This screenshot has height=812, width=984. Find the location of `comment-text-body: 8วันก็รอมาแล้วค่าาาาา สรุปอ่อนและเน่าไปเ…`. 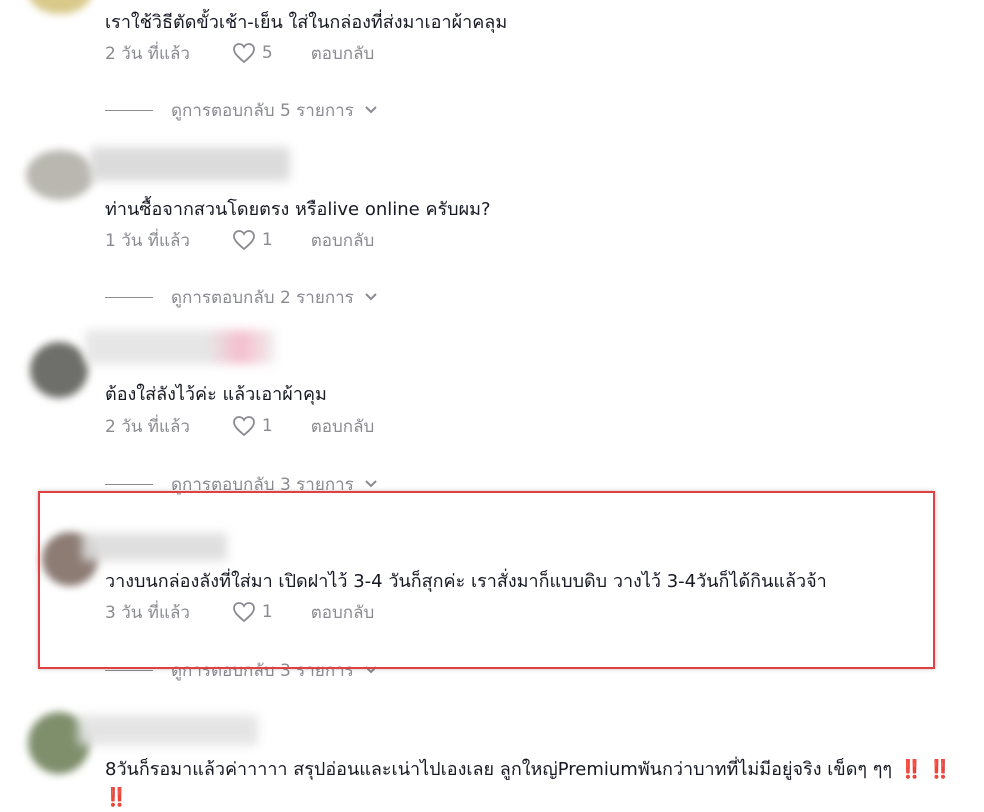

comment-text-body: 8วันก็รอมาแล้วค่าาาาา สรุปอ่อนและเน่าไปเ… is located at coordinates (499, 769).